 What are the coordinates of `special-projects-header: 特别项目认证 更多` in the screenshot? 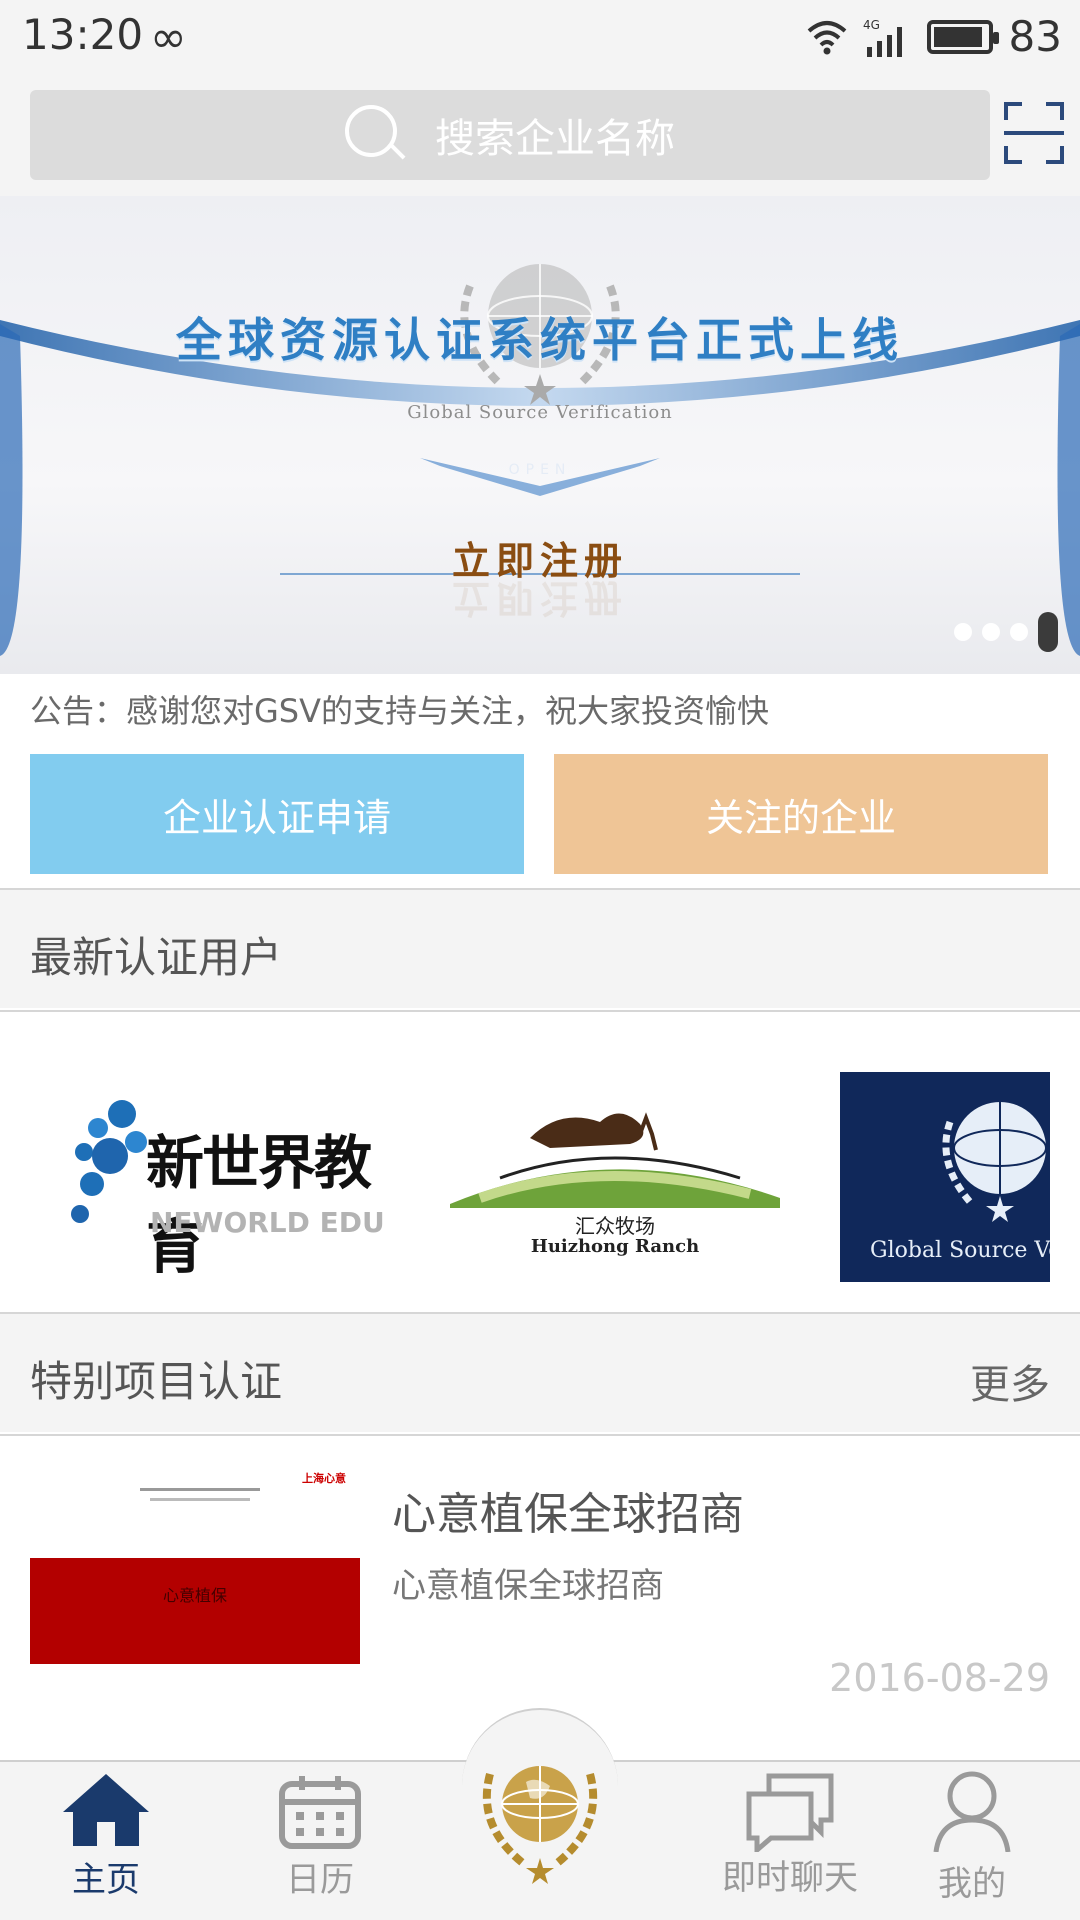 It's located at (540, 1373).